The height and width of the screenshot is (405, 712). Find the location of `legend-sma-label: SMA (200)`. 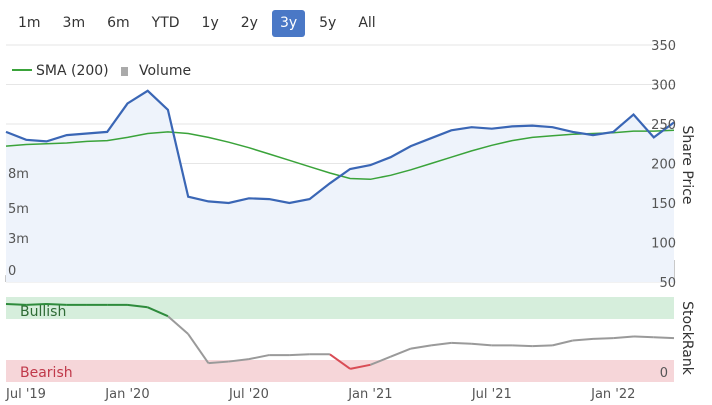

legend-sma-label: SMA (200) is located at coordinates (72, 71).